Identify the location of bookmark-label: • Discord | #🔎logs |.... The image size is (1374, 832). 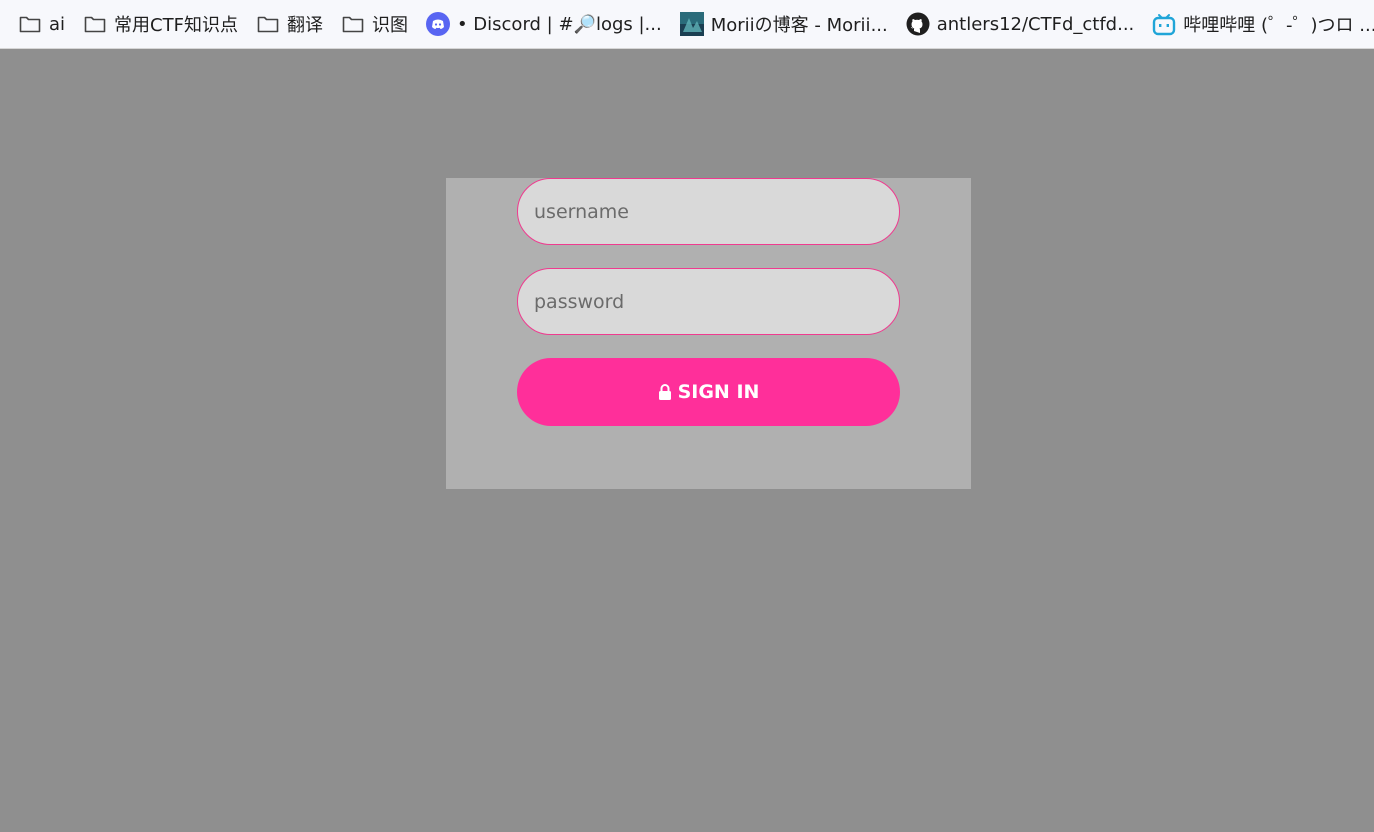
(559, 24).